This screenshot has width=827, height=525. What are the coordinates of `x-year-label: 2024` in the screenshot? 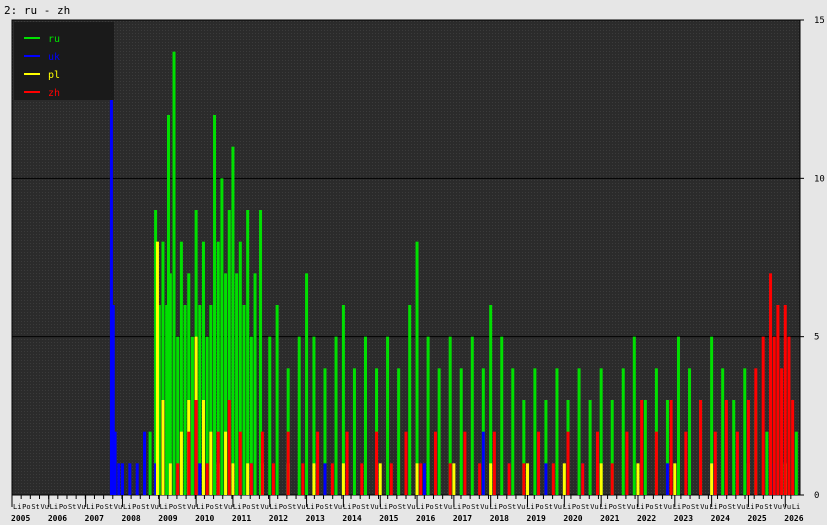 It's located at (720, 518).